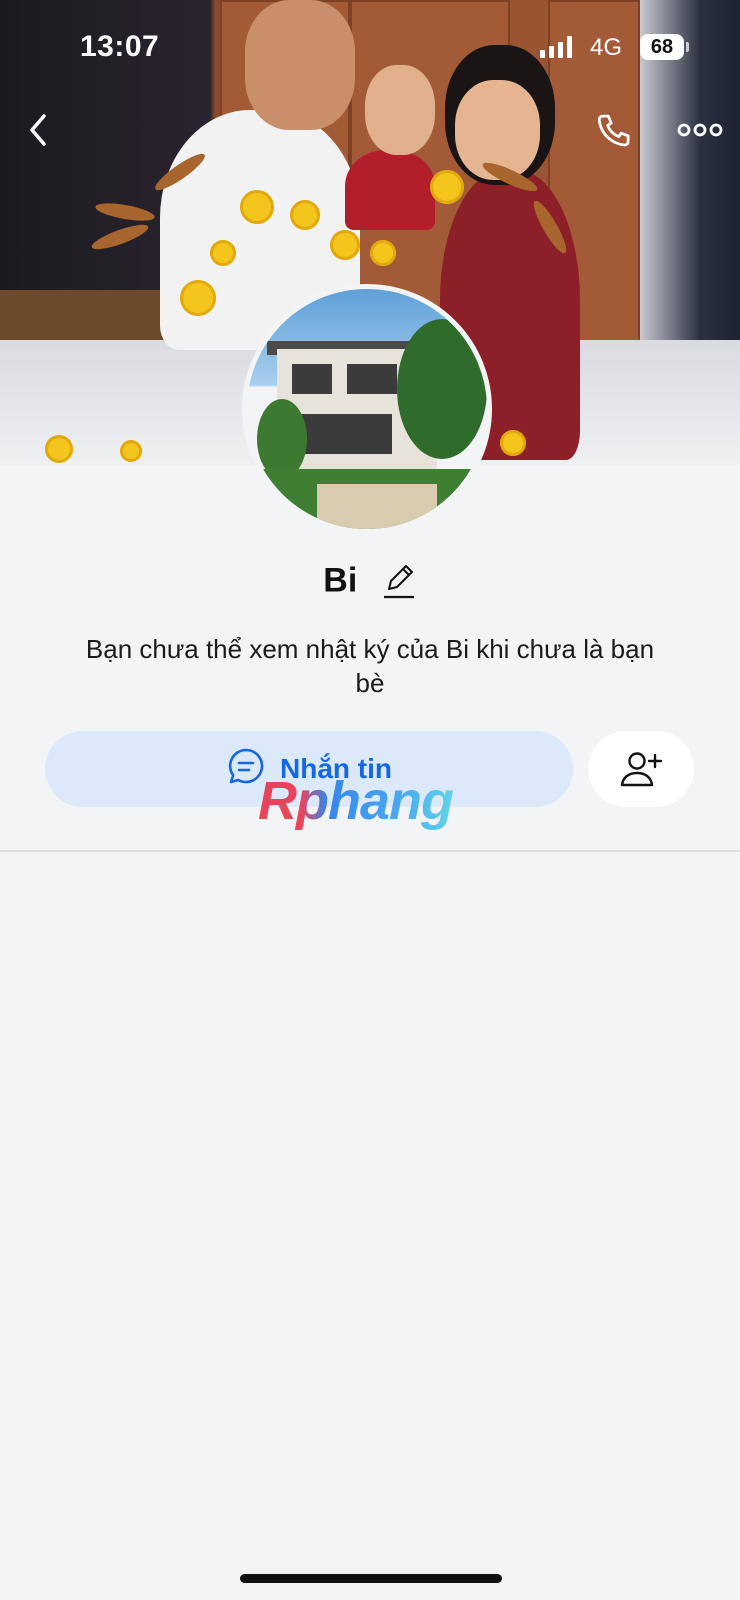 This screenshot has height=1600, width=740. I want to click on home-indicator, so click(371, 1578).